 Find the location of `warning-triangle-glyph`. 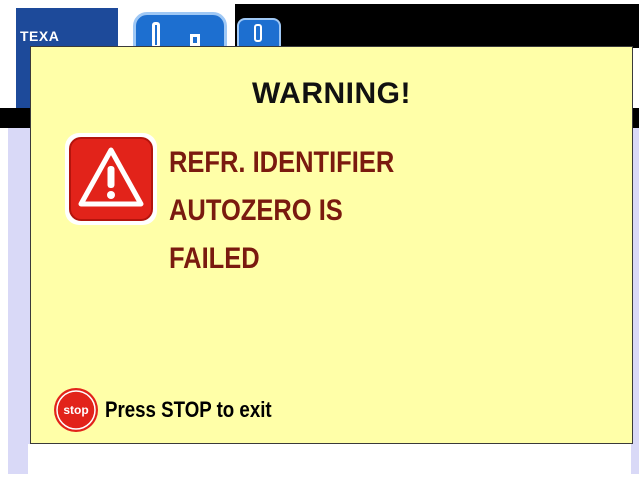

warning-triangle-glyph is located at coordinates (111, 177).